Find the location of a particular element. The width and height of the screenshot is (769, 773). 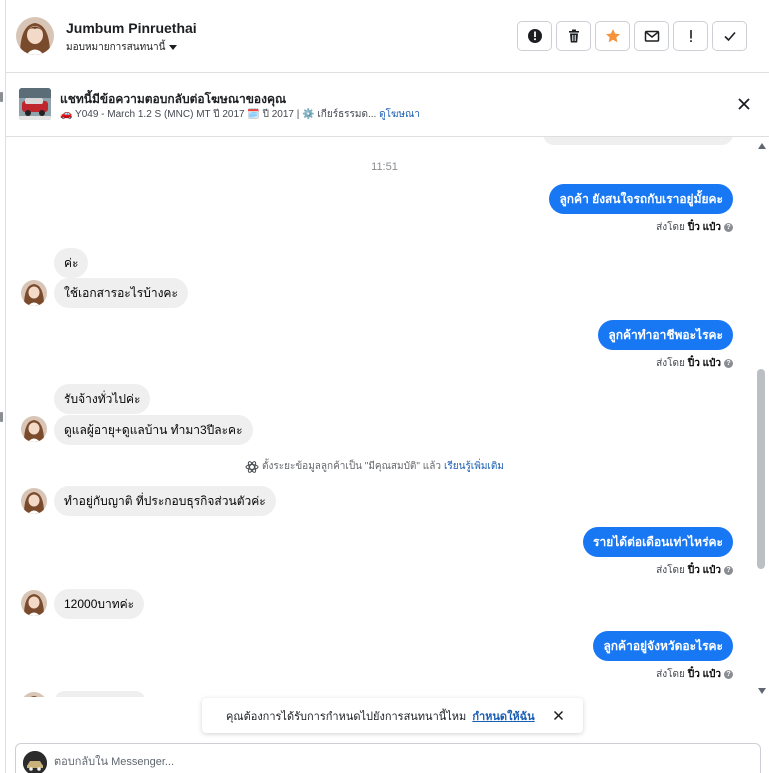

check-icon is located at coordinates (729, 36).